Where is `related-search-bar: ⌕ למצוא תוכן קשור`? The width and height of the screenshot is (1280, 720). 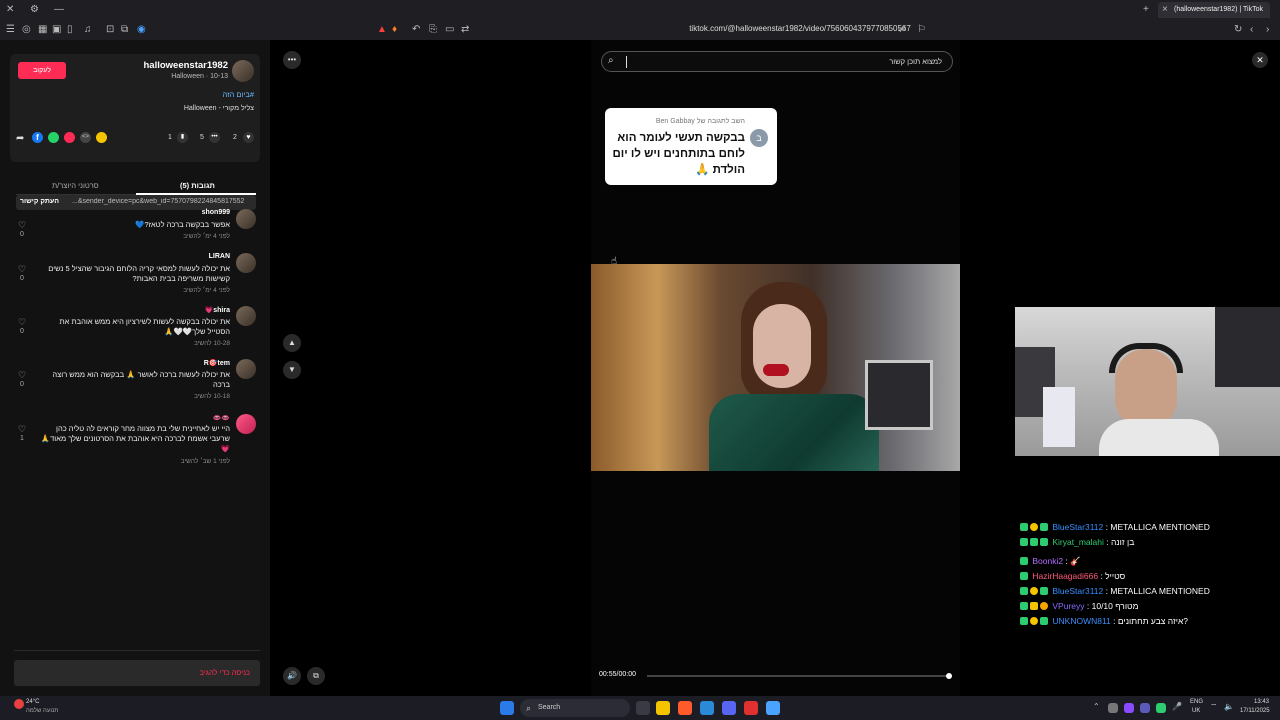
related-search-bar: ⌕ למצוא תוכן קשור is located at coordinates (777, 61).